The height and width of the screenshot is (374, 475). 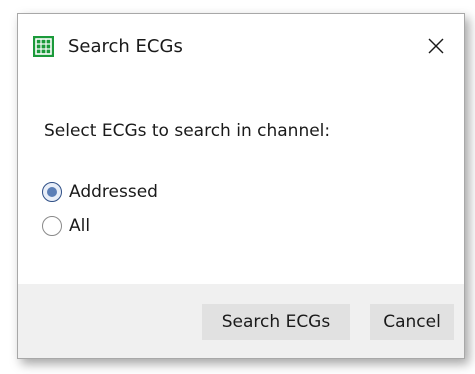 What do you see at coordinates (125, 46) in the screenshot?
I see `dialog-title: Search ECGs` at bounding box center [125, 46].